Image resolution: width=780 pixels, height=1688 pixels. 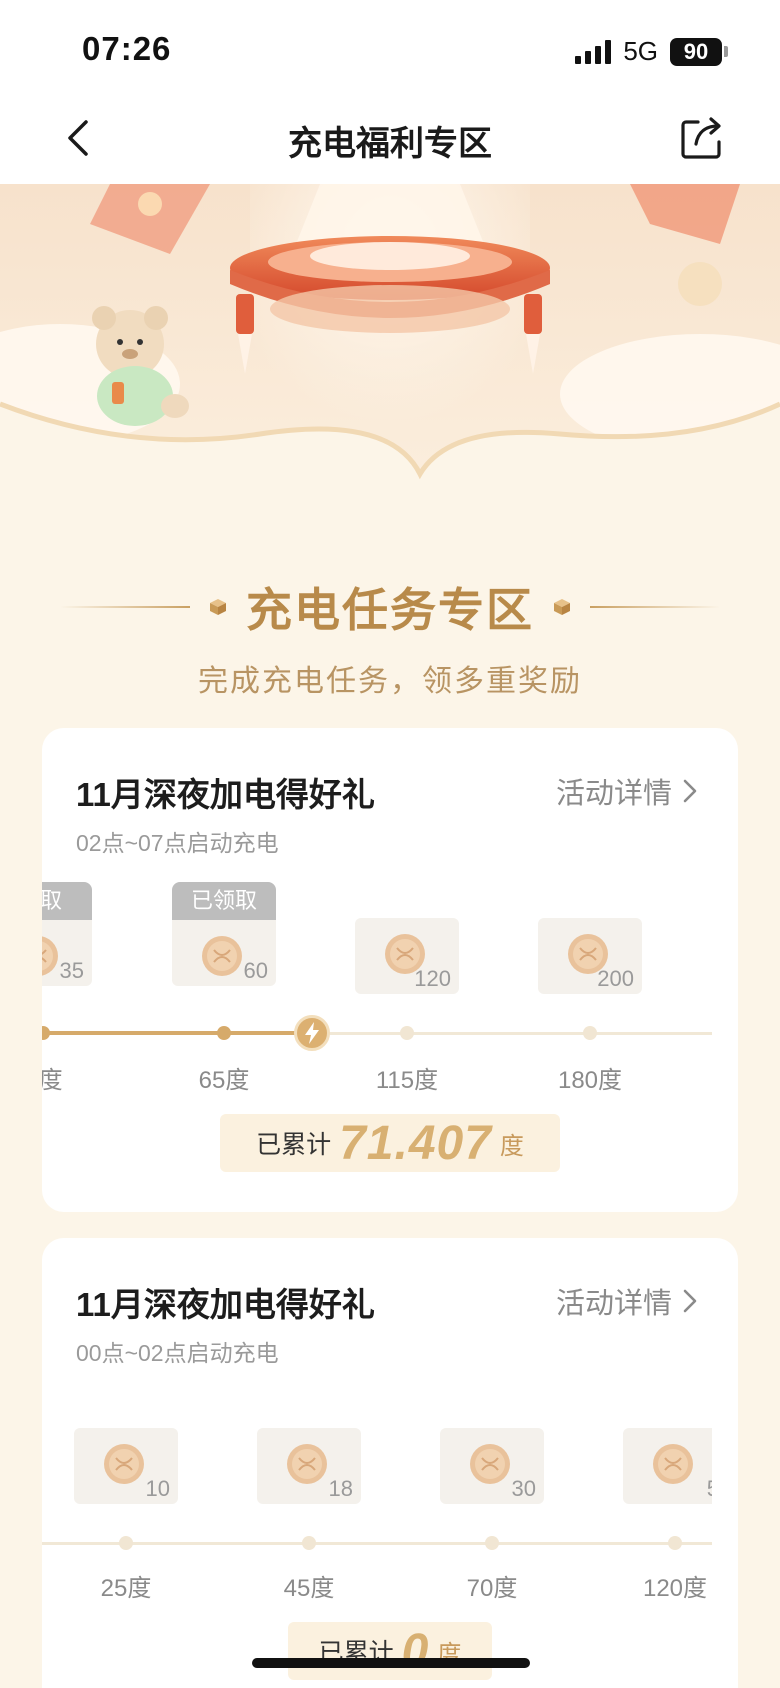 I want to click on status-indicators: 5G 90, so click(x=651, y=51).